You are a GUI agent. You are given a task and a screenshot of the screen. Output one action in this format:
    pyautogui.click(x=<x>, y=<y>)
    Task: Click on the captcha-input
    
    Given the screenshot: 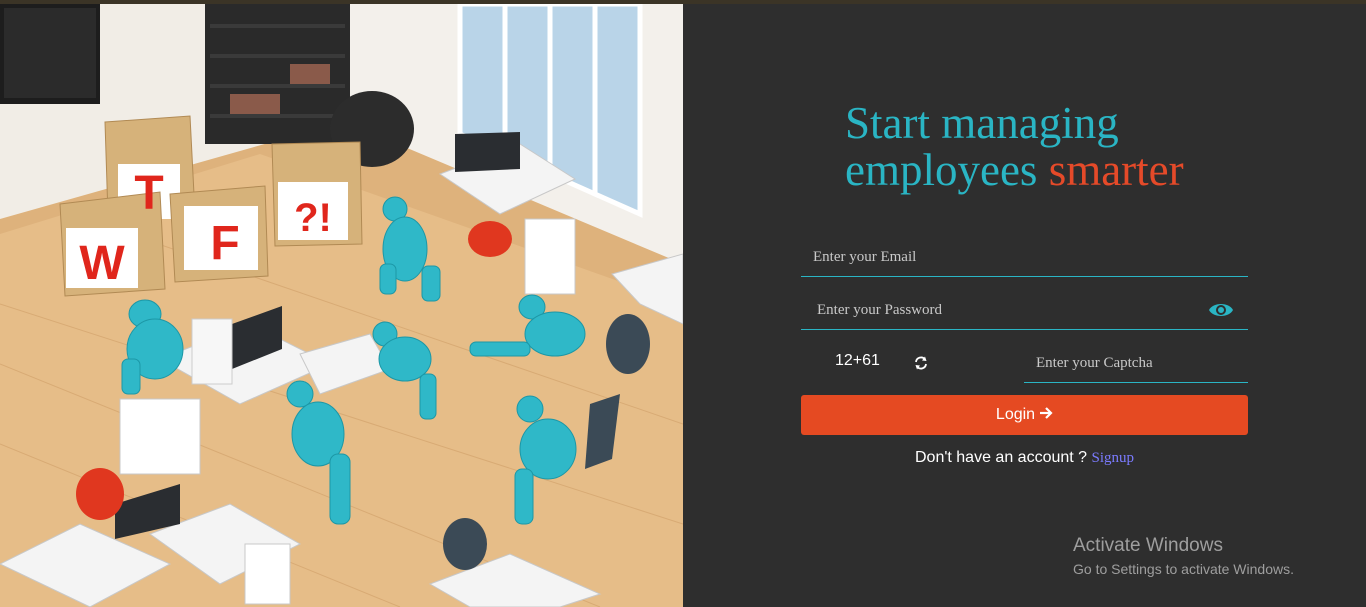 What is the action you would take?
    pyautogui.click(x=1136, y=363)
    